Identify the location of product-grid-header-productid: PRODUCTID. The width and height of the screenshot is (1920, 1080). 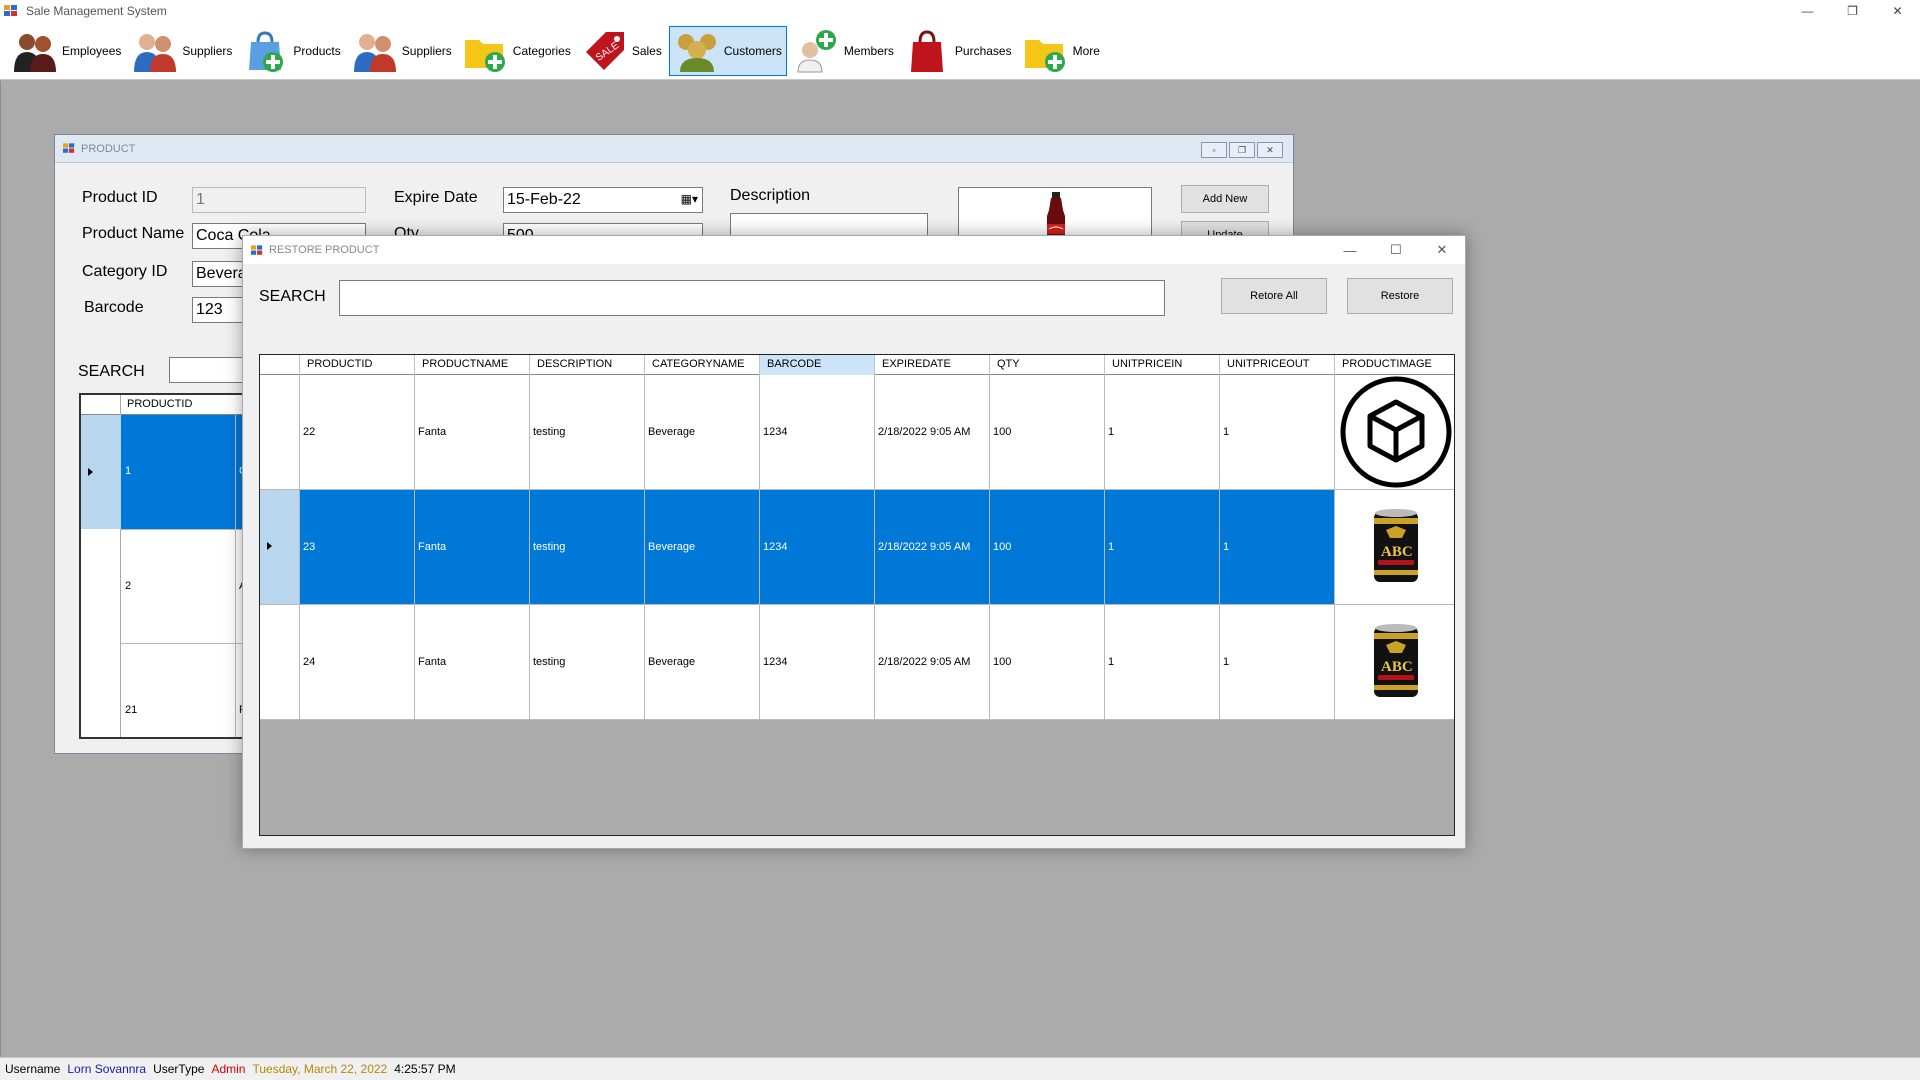
(160, 404).